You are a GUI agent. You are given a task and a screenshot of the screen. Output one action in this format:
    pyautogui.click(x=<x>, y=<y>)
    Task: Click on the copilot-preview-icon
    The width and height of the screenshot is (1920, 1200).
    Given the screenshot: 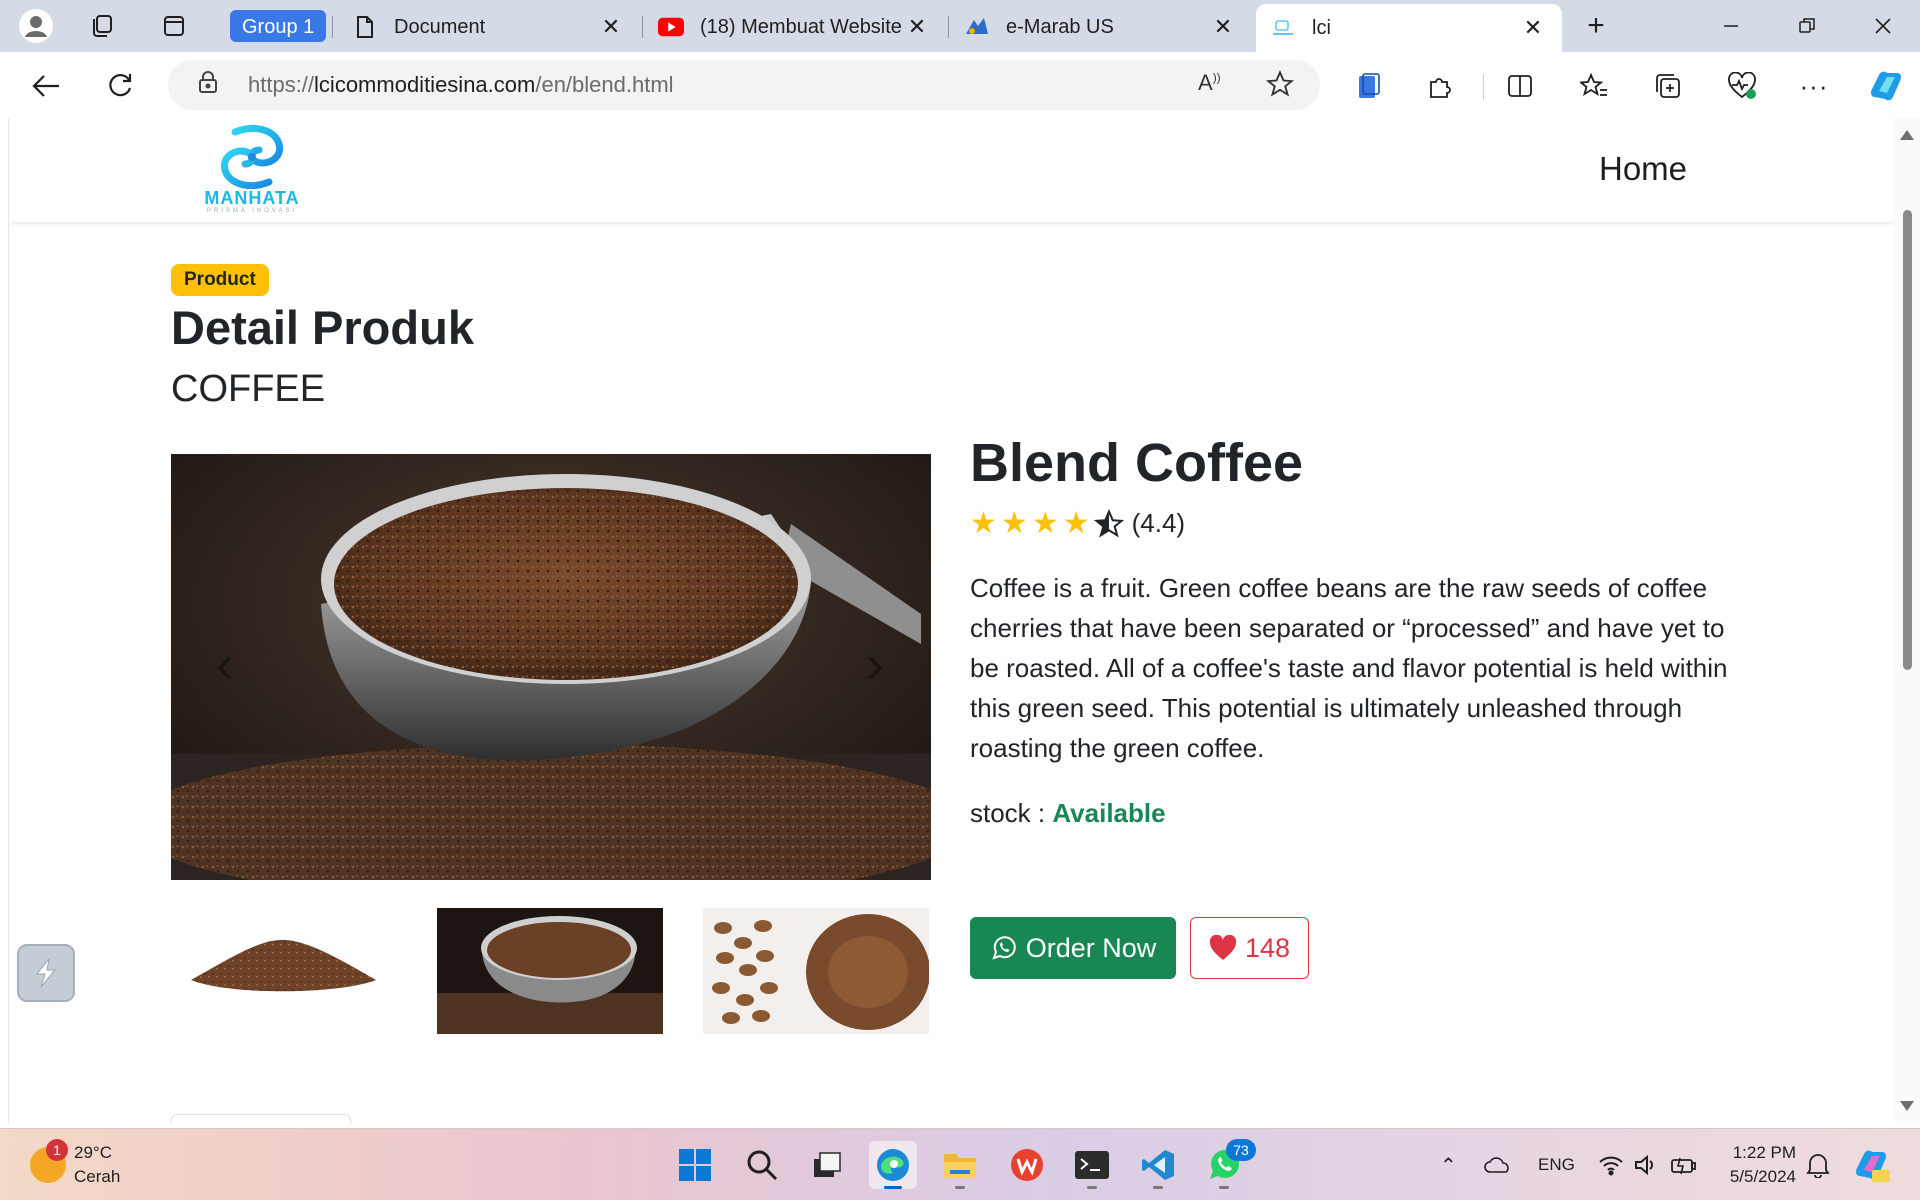 What is the action you would take?
    pyautogui.click(x=1871, y=1164)
    